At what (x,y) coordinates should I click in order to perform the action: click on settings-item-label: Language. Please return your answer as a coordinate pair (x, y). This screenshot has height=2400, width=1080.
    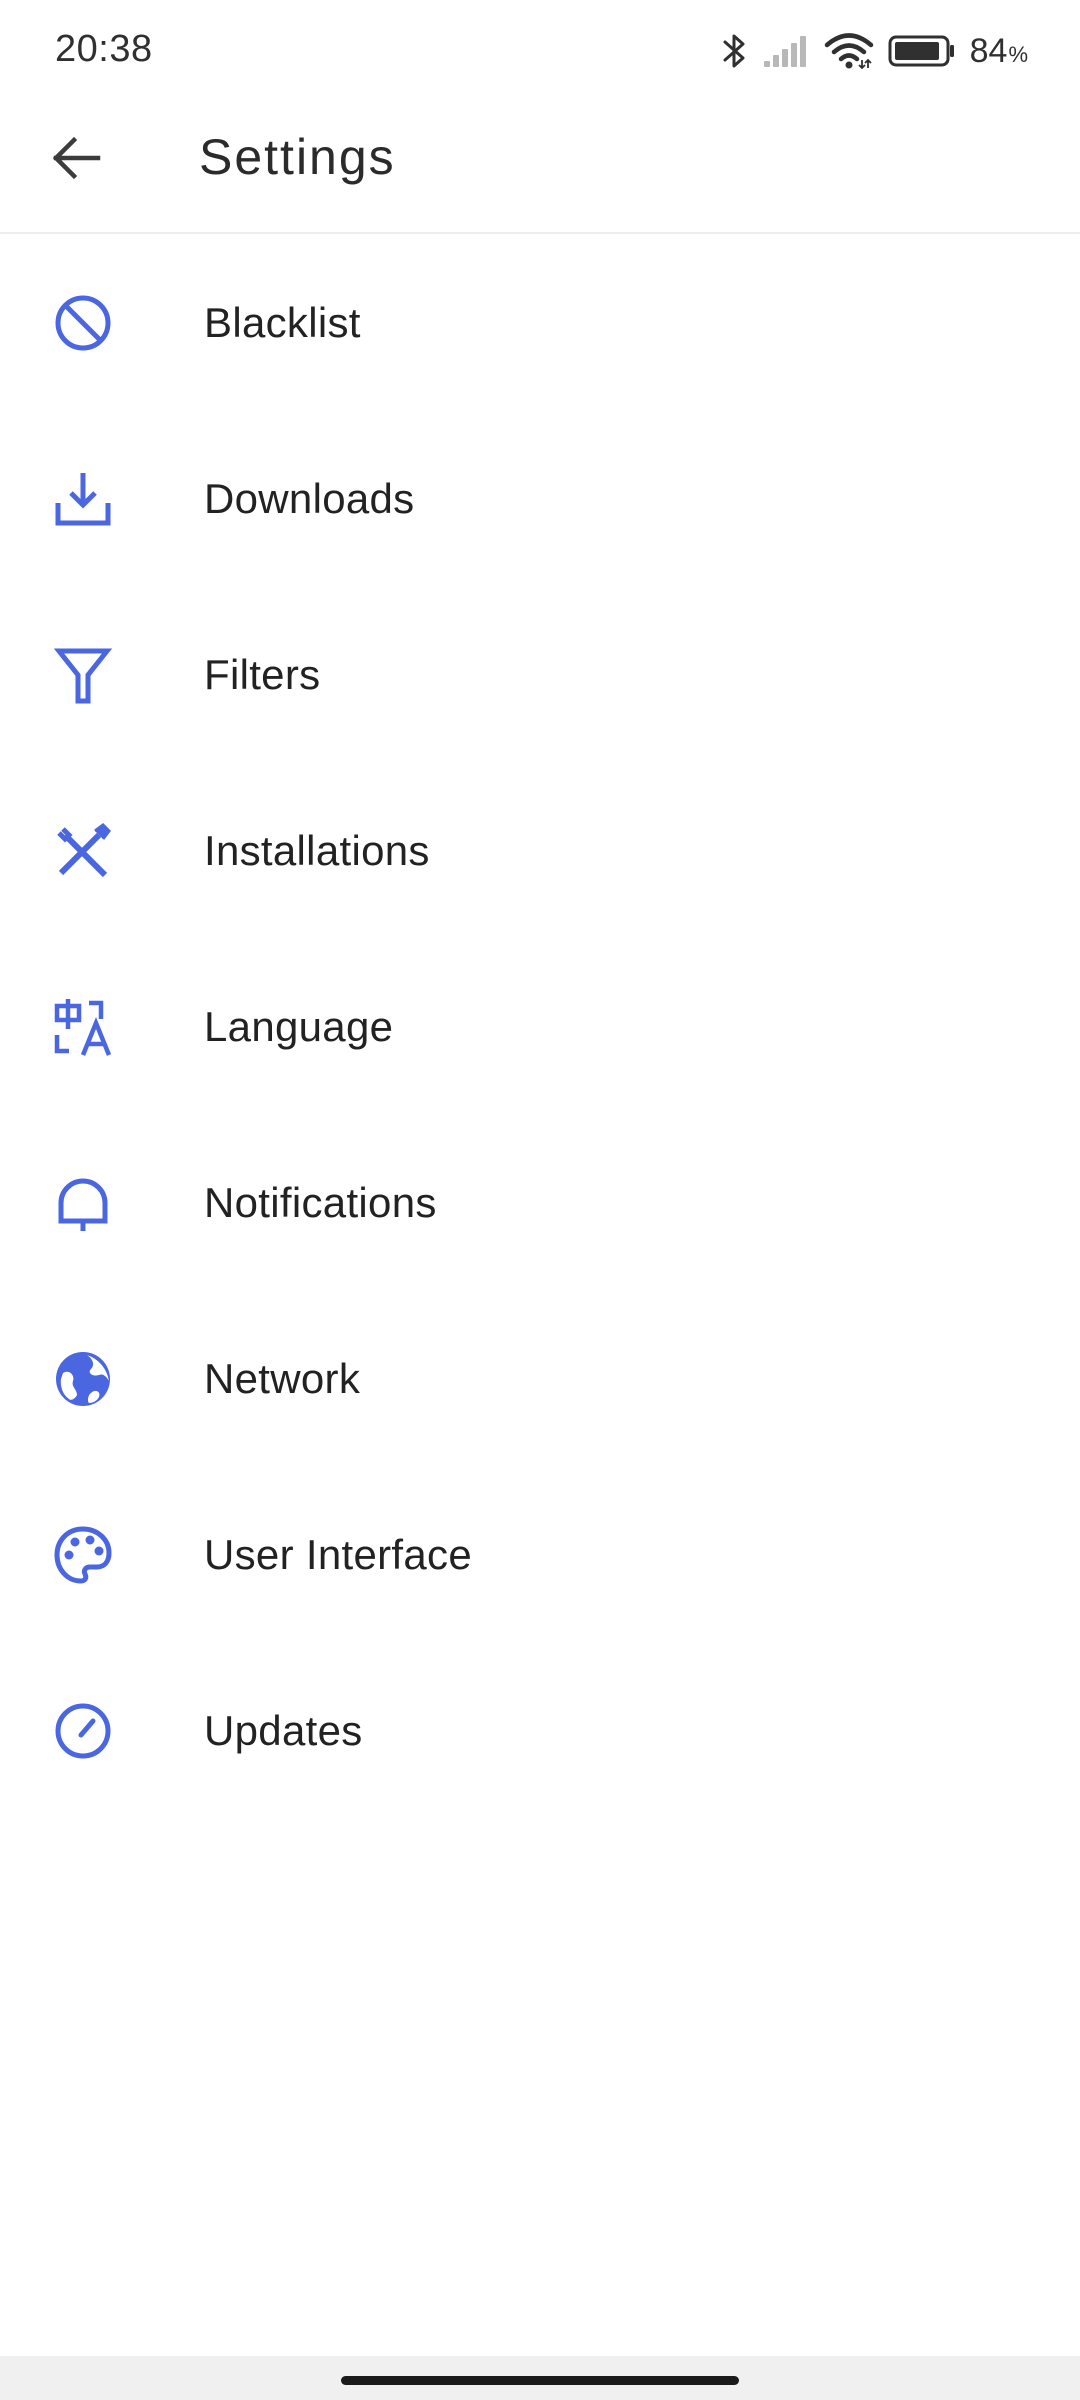
    Looking at the image, I should click on (299, 1026).